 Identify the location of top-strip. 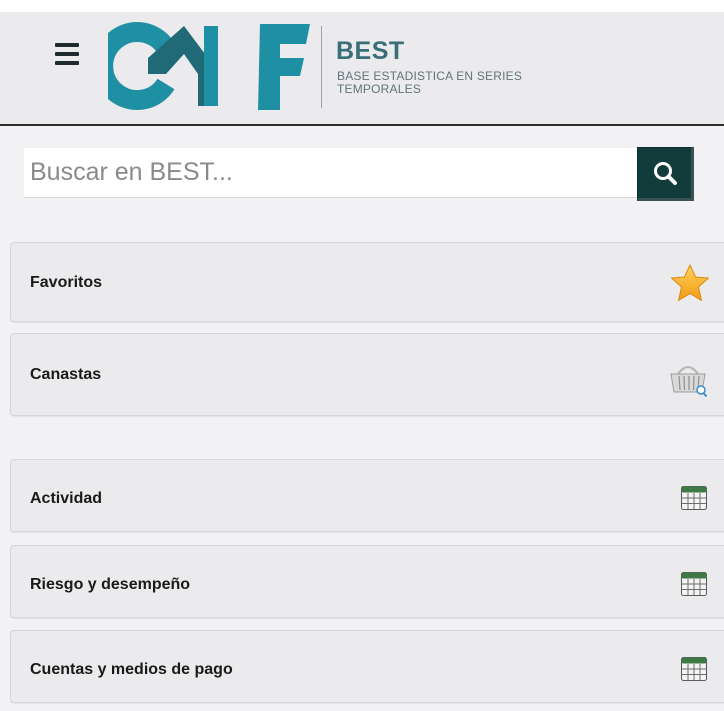
(362, 6).